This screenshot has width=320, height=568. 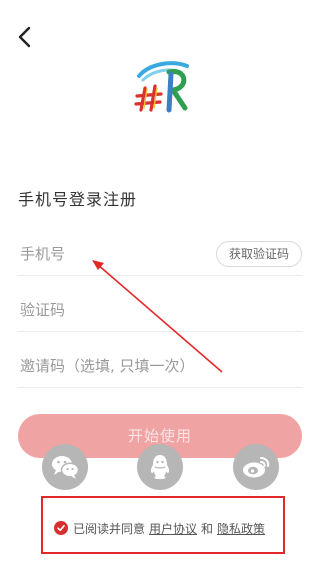 I want to click on back-button, so click(x=25, y=37).